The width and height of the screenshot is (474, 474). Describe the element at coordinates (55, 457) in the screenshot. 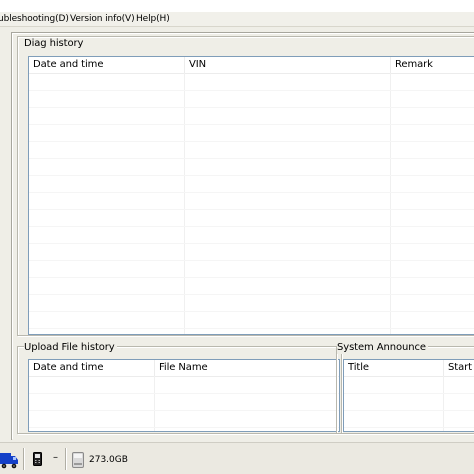

I see `taskbar-dash: –` at that location.